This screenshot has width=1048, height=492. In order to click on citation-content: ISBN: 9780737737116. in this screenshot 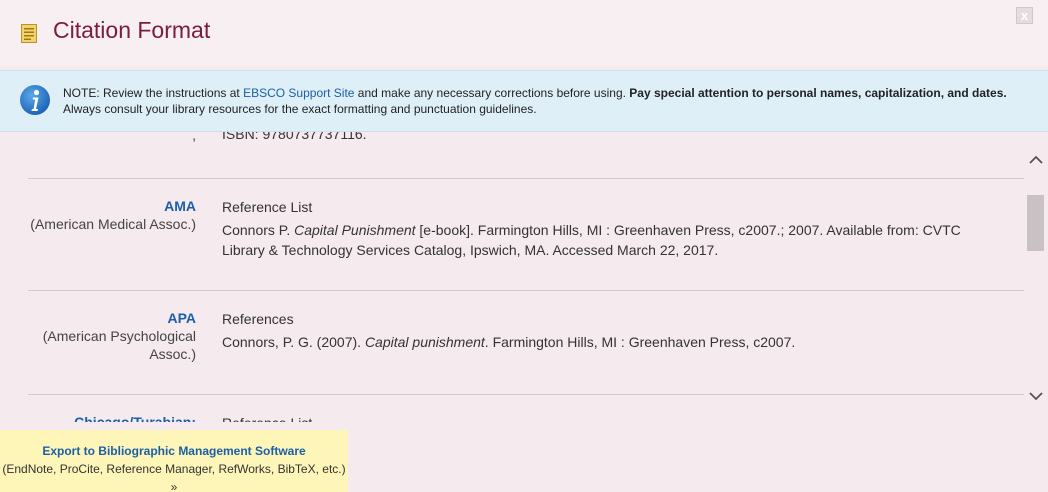, I will do `click(607, 138)`.